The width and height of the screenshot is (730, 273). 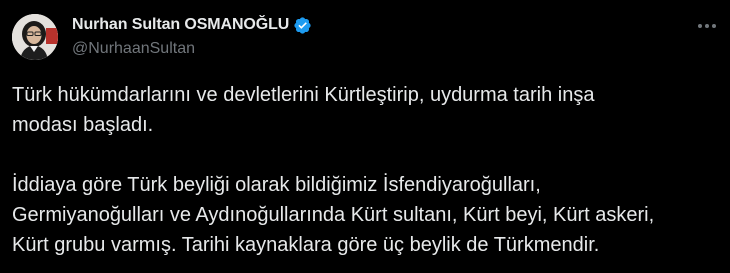 I want to click on avatar-image, so click(x=35, y=37).